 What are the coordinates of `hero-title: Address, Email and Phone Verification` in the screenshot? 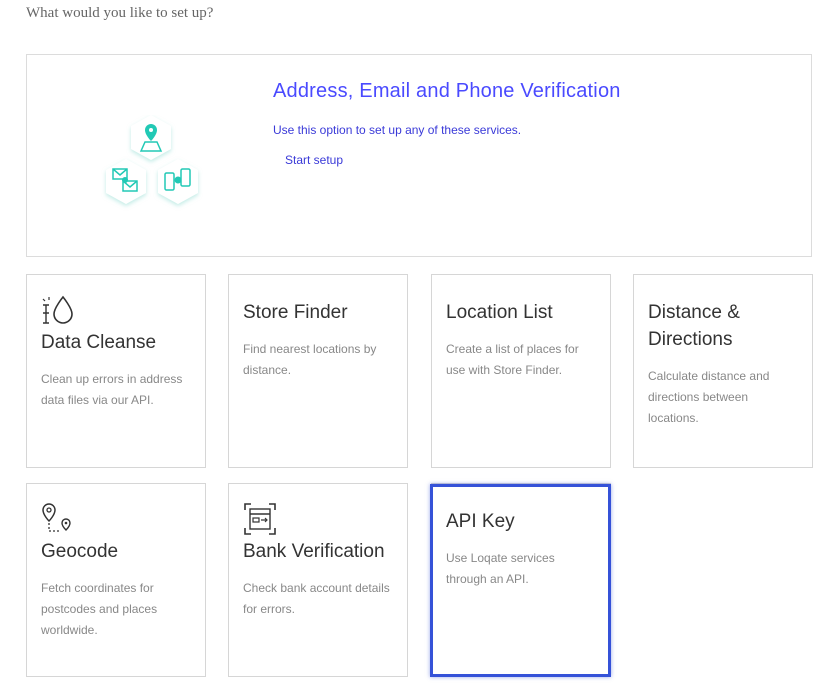 It's located at (447, 91).